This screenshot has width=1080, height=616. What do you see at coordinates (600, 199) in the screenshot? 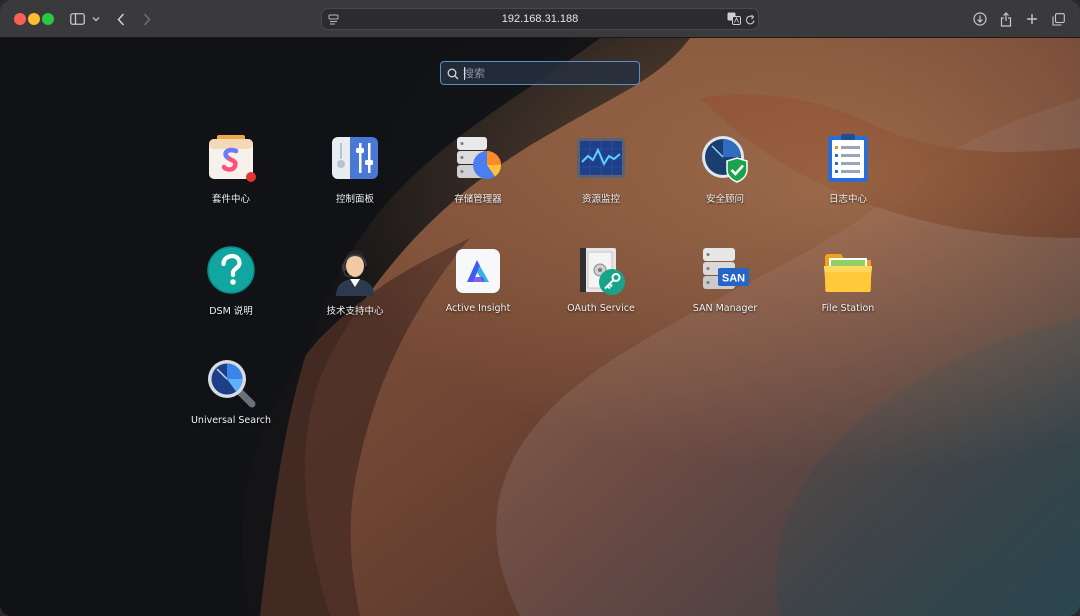
I see `app-label: 资源监控` at bounding box center [600, 199].